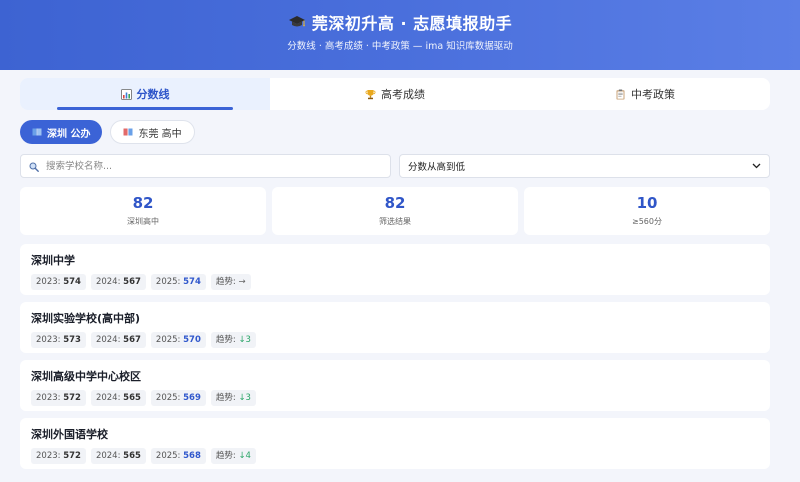 This screenshot has width=800, height=482. What do you see at coordinates (297, 22) in the screenshot?
I see `graduation-cap-icon` at bounding box center [297, 22].